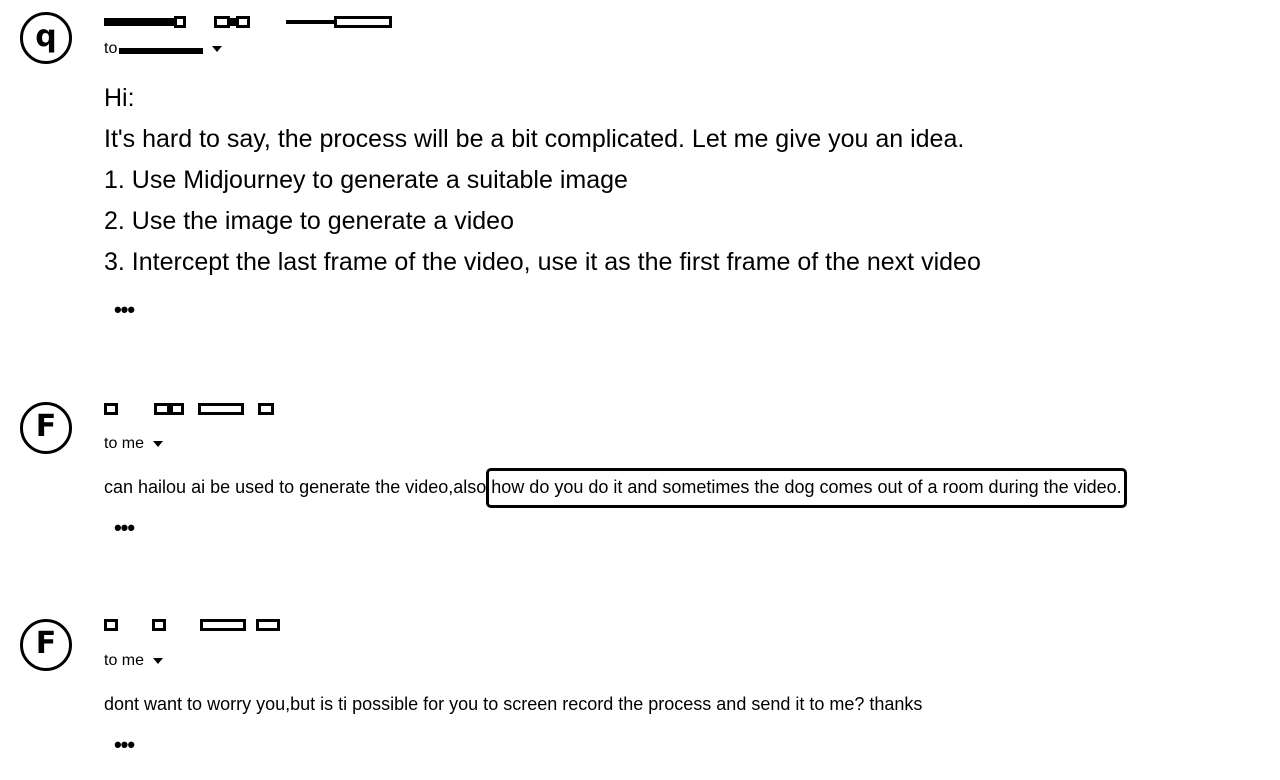 Image resolution: width=1280 pixels, height=780 pixels. Describe the element at coordinates (119, 98) in the screenshot. I see `body-line: Hi:` at that location.